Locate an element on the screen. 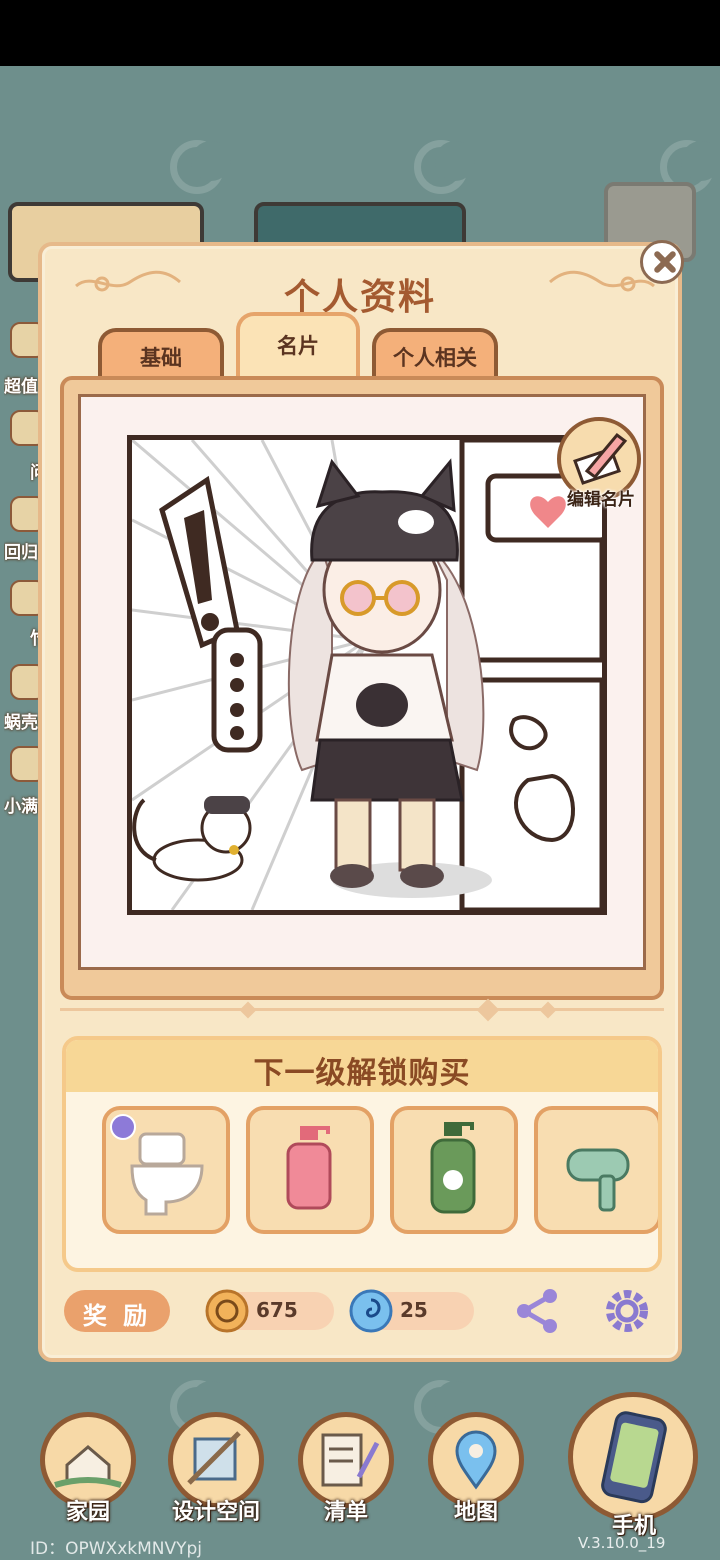 The width and height of the screenshot is (720, 1560). reward-button: 奖 励 is located at coordinates (117, 1311).